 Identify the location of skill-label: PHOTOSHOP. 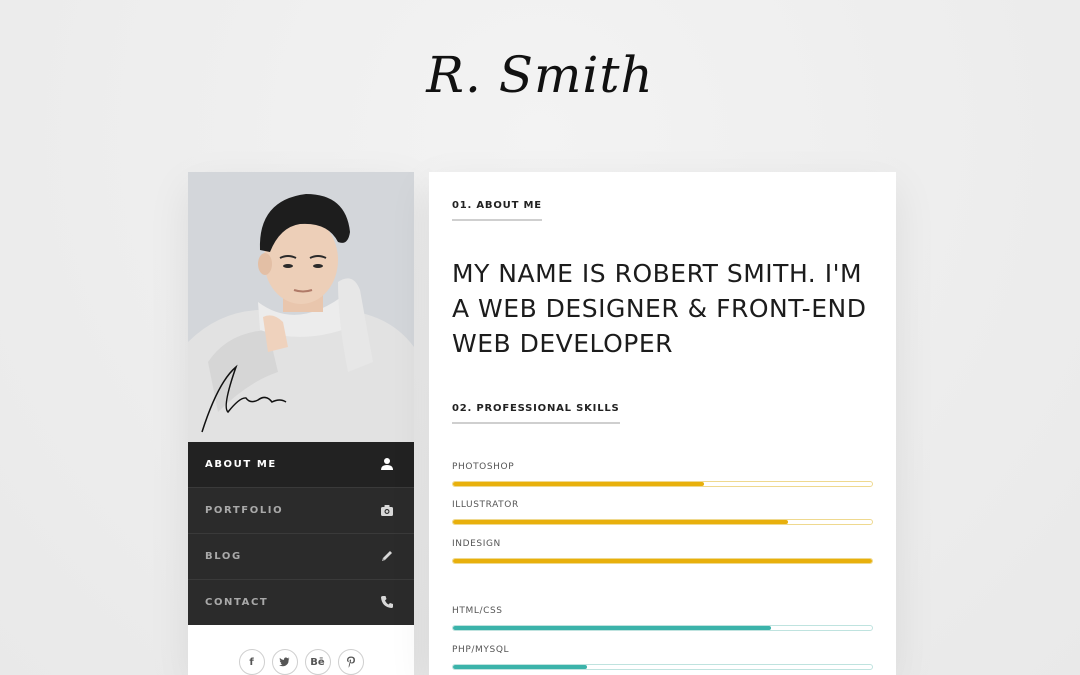
(483, 467).